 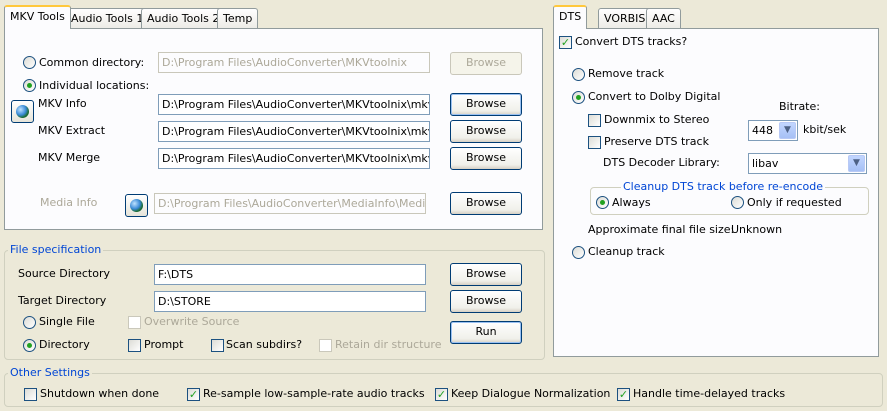 I want to click on media-info-globe-button, so click(x=136, y=205).